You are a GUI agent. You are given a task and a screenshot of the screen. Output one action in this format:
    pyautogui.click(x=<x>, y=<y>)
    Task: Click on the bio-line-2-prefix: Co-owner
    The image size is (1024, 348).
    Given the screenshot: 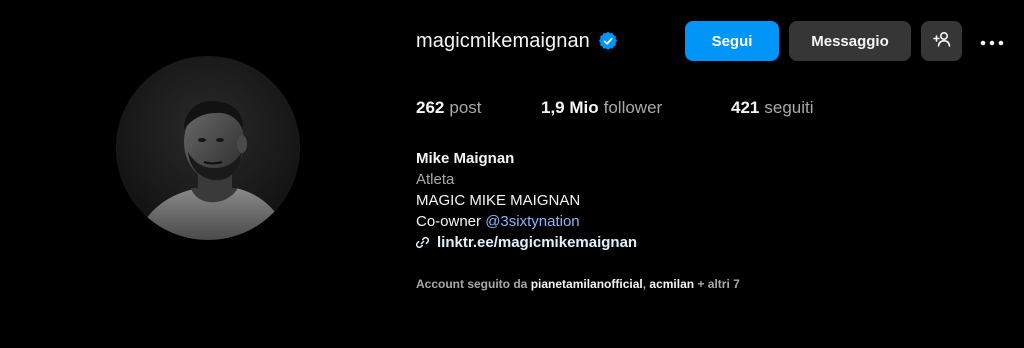 What is the action you would take?
    pyautogui.click(x=449, y=221)
    